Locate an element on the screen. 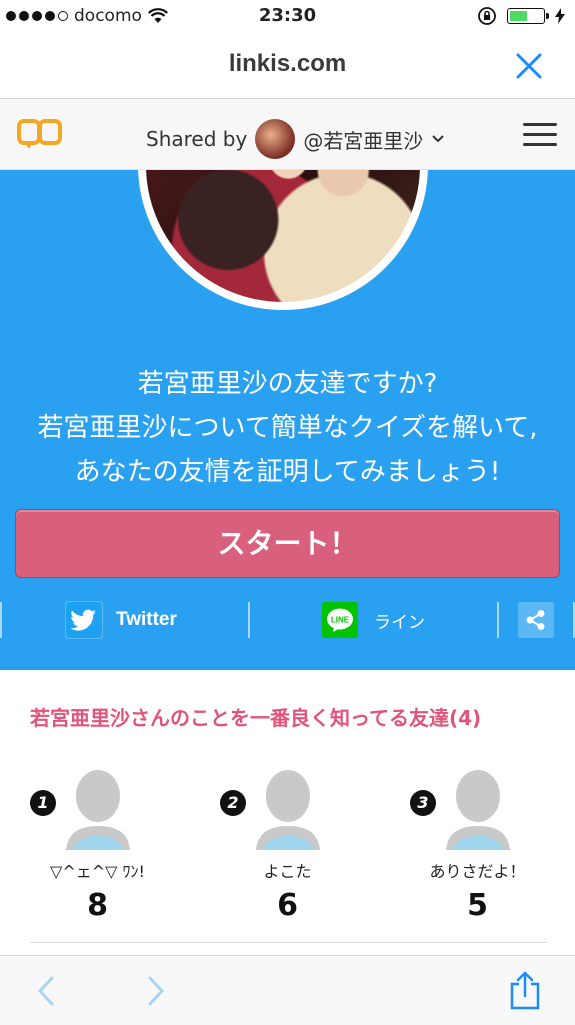  twitter-share-button: Twitter is located at coordinates (121, 620).